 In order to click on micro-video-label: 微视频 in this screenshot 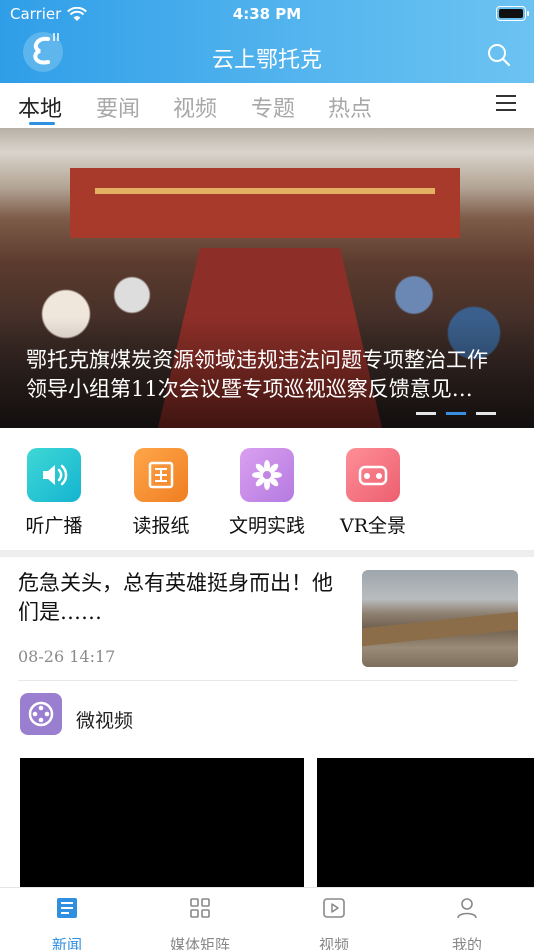, I will do `click(104, 719)`.